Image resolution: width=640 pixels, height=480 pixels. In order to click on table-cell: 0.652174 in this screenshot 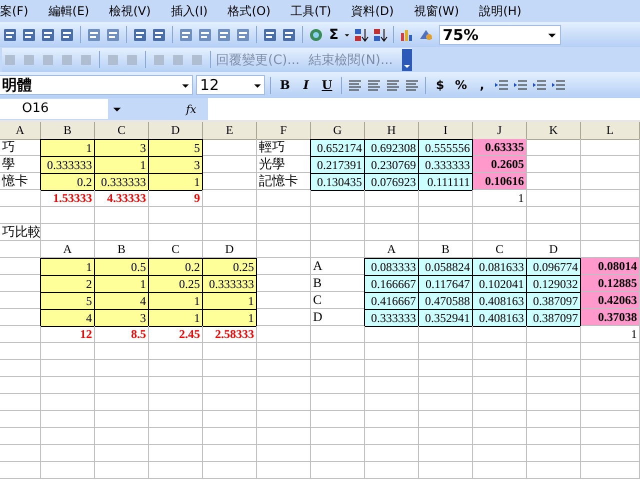, I will do `click(337, 148)`.